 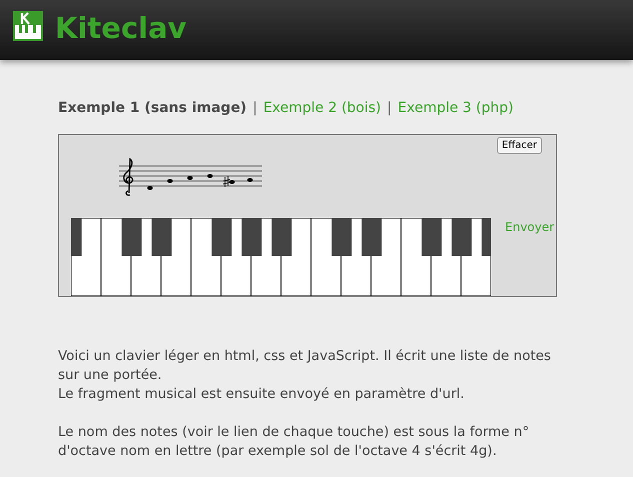 What do you see at coordinates (152, 108) in the screenshot?
I see `example-link: Exemple 1 (sans image)` at bounding box center [152, 108].